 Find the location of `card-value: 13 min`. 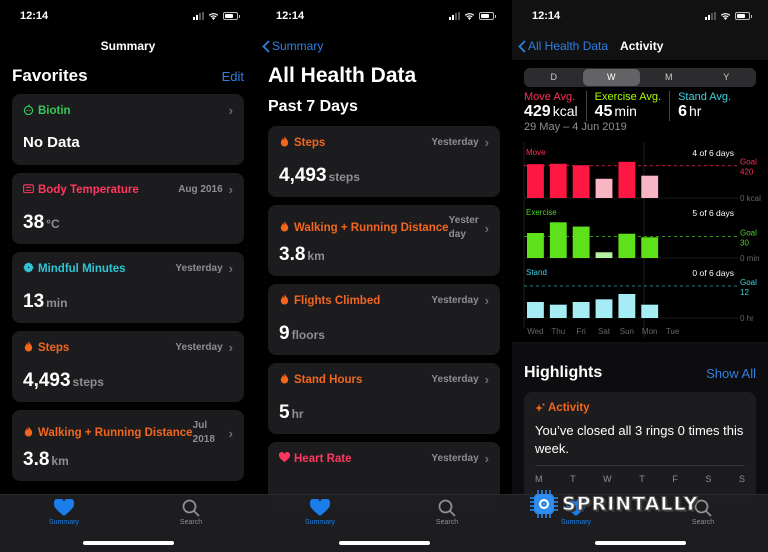

card-value: 13 min is located at coordinates (45, 301).